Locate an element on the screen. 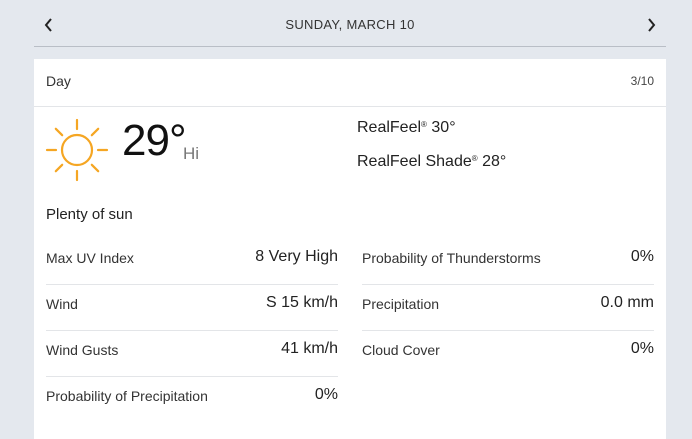 This screenshot has height=439, width=692. selected-date: SUNDAY, MARCH 10 is located at coordinates (350, 24).